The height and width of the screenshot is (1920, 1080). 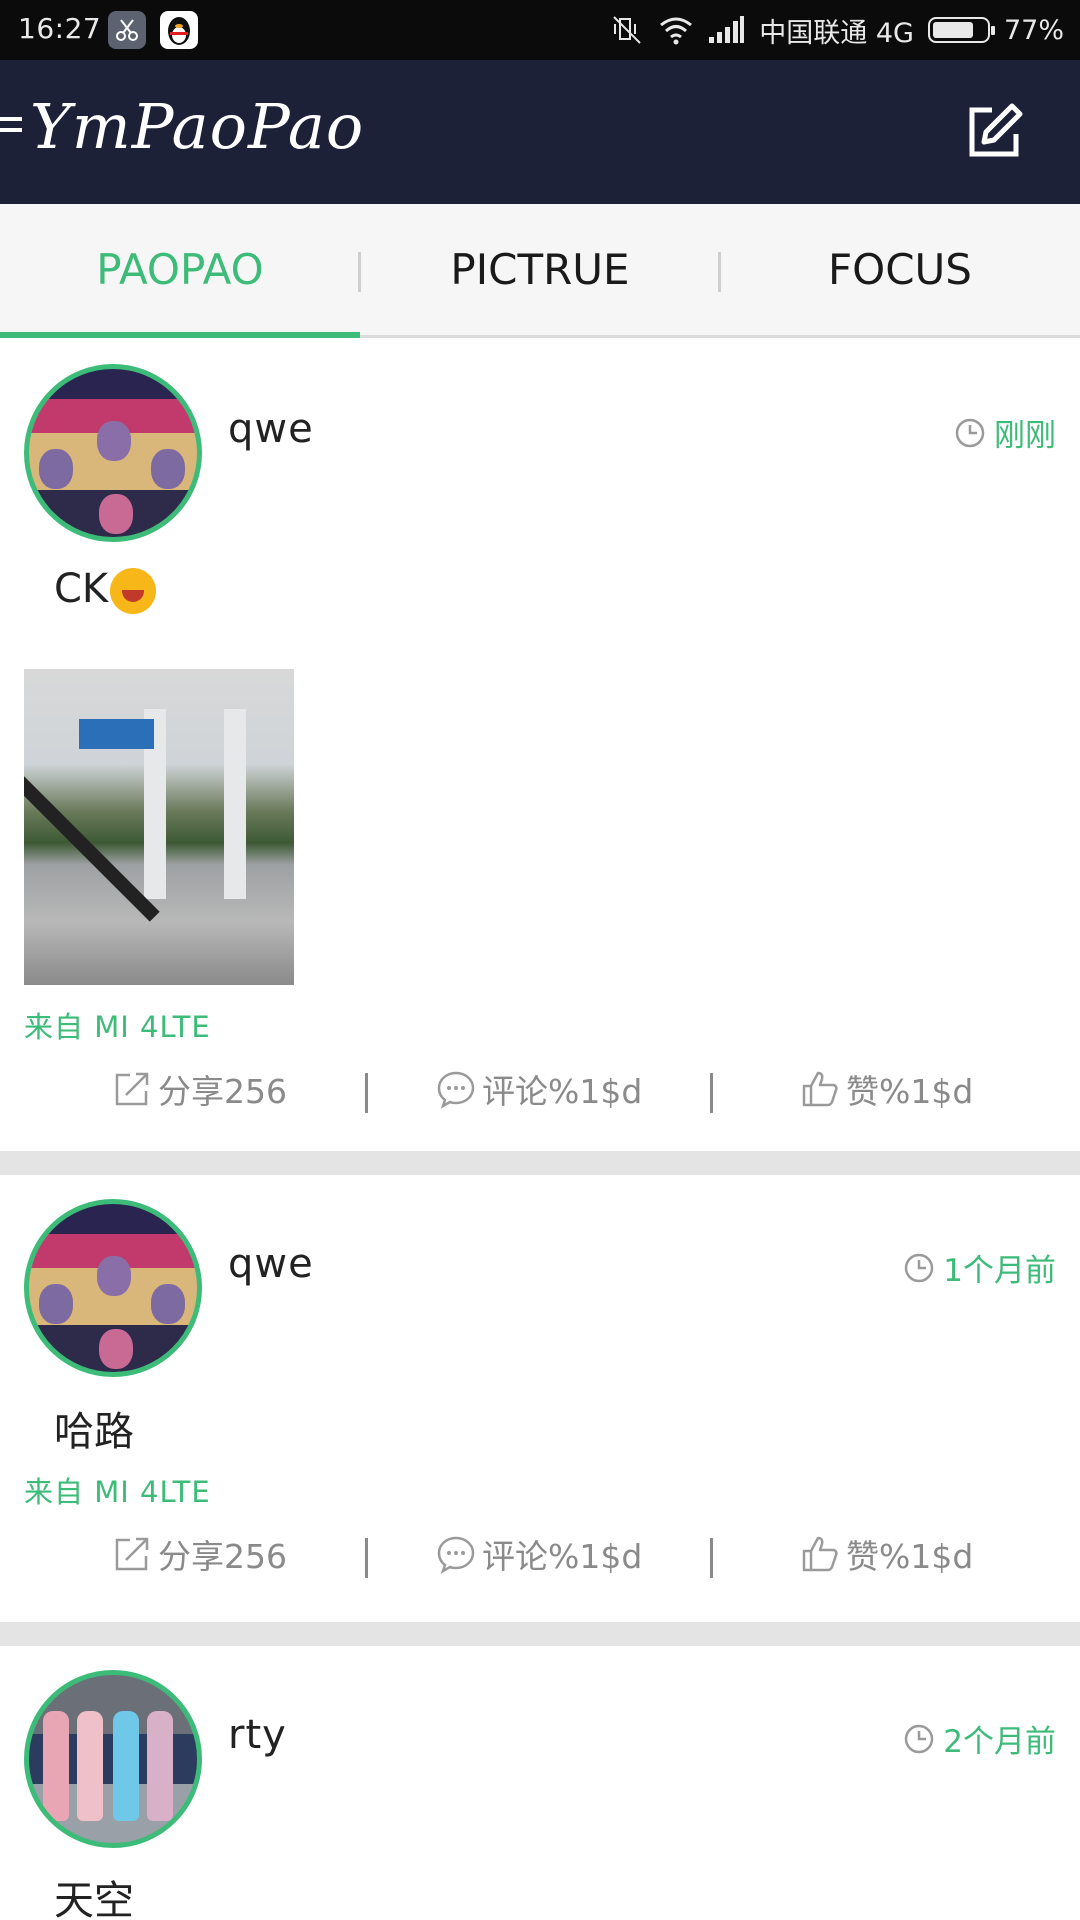 What do you see at coordinates (11, 130) in the screenshot?
I see `menu-icon` at bounding box center [11, 130].